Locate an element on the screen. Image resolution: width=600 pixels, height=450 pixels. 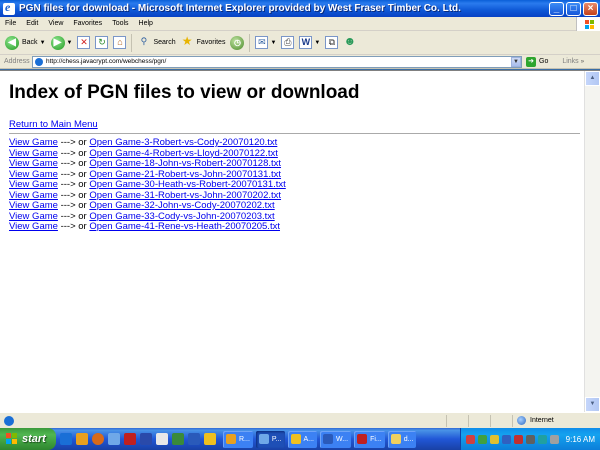
mail-dropdown-icon: ▼ is located at coordinates (273, 43).